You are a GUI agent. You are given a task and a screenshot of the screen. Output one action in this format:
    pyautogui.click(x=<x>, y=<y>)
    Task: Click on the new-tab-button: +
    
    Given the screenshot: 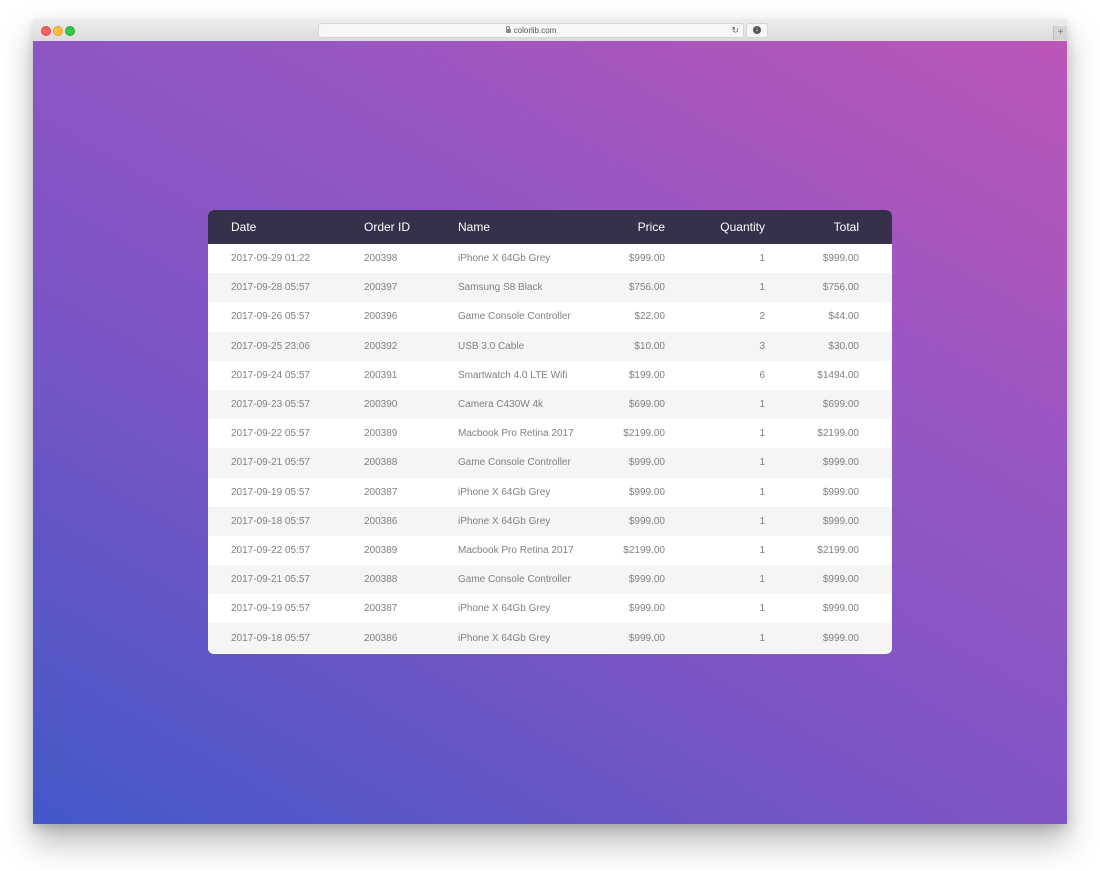 What is the action you would take?
    pyautogui.click(x=1060, y=33)
    